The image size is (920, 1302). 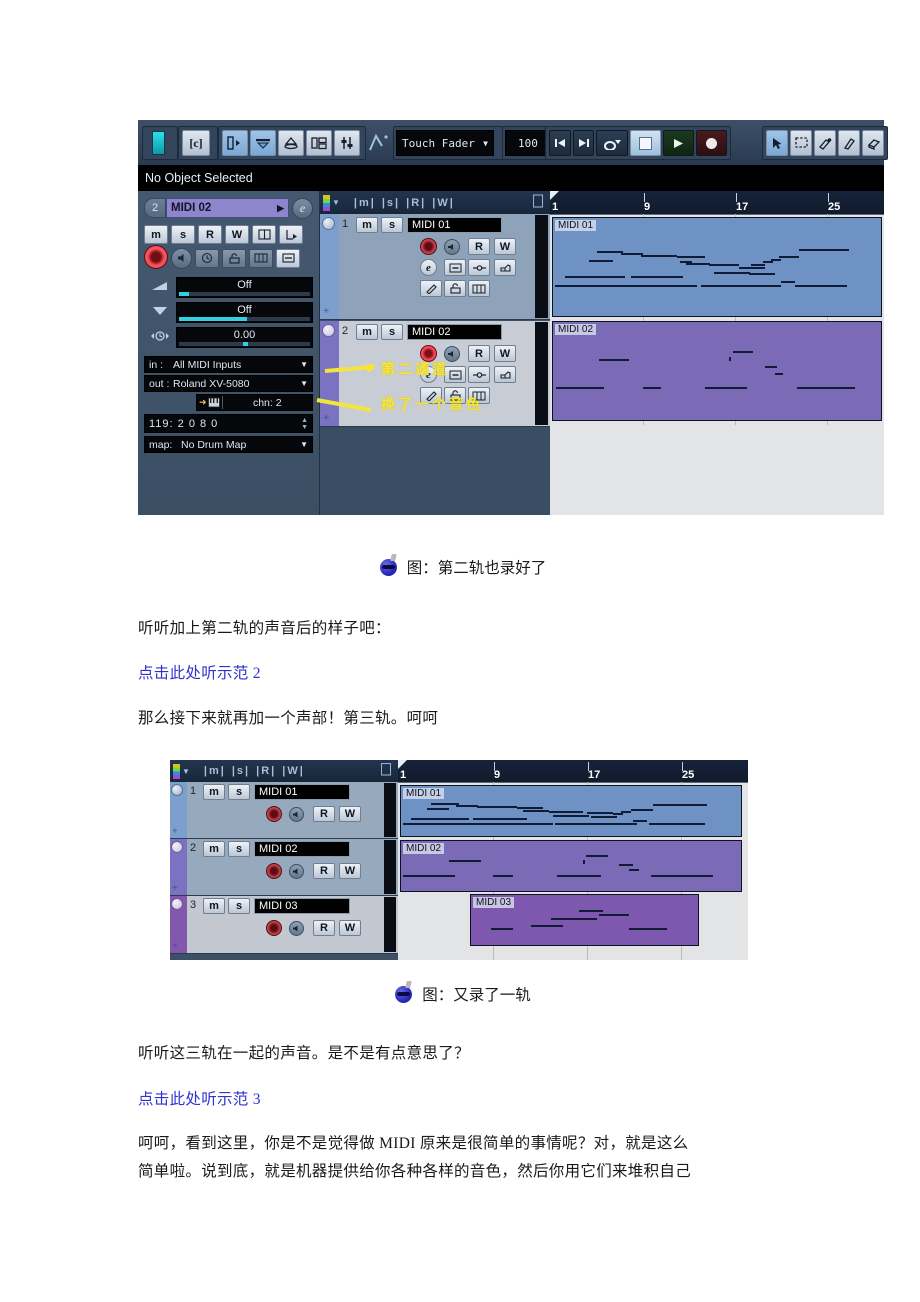 What do you see at coordinates (717, 470) in the screenshot?
I see `empty-lane` at bounding box center [717, 470].